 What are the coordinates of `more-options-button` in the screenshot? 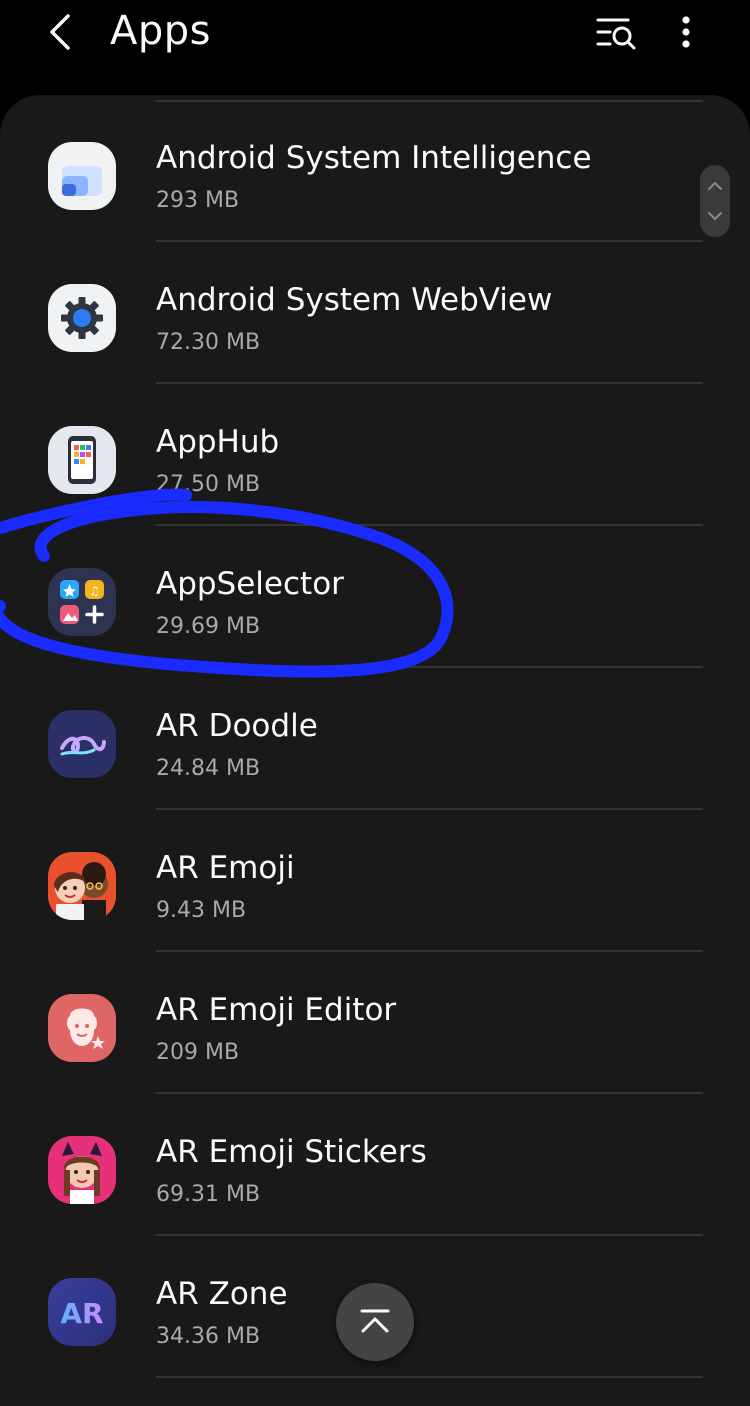 It's located at (686, 34).